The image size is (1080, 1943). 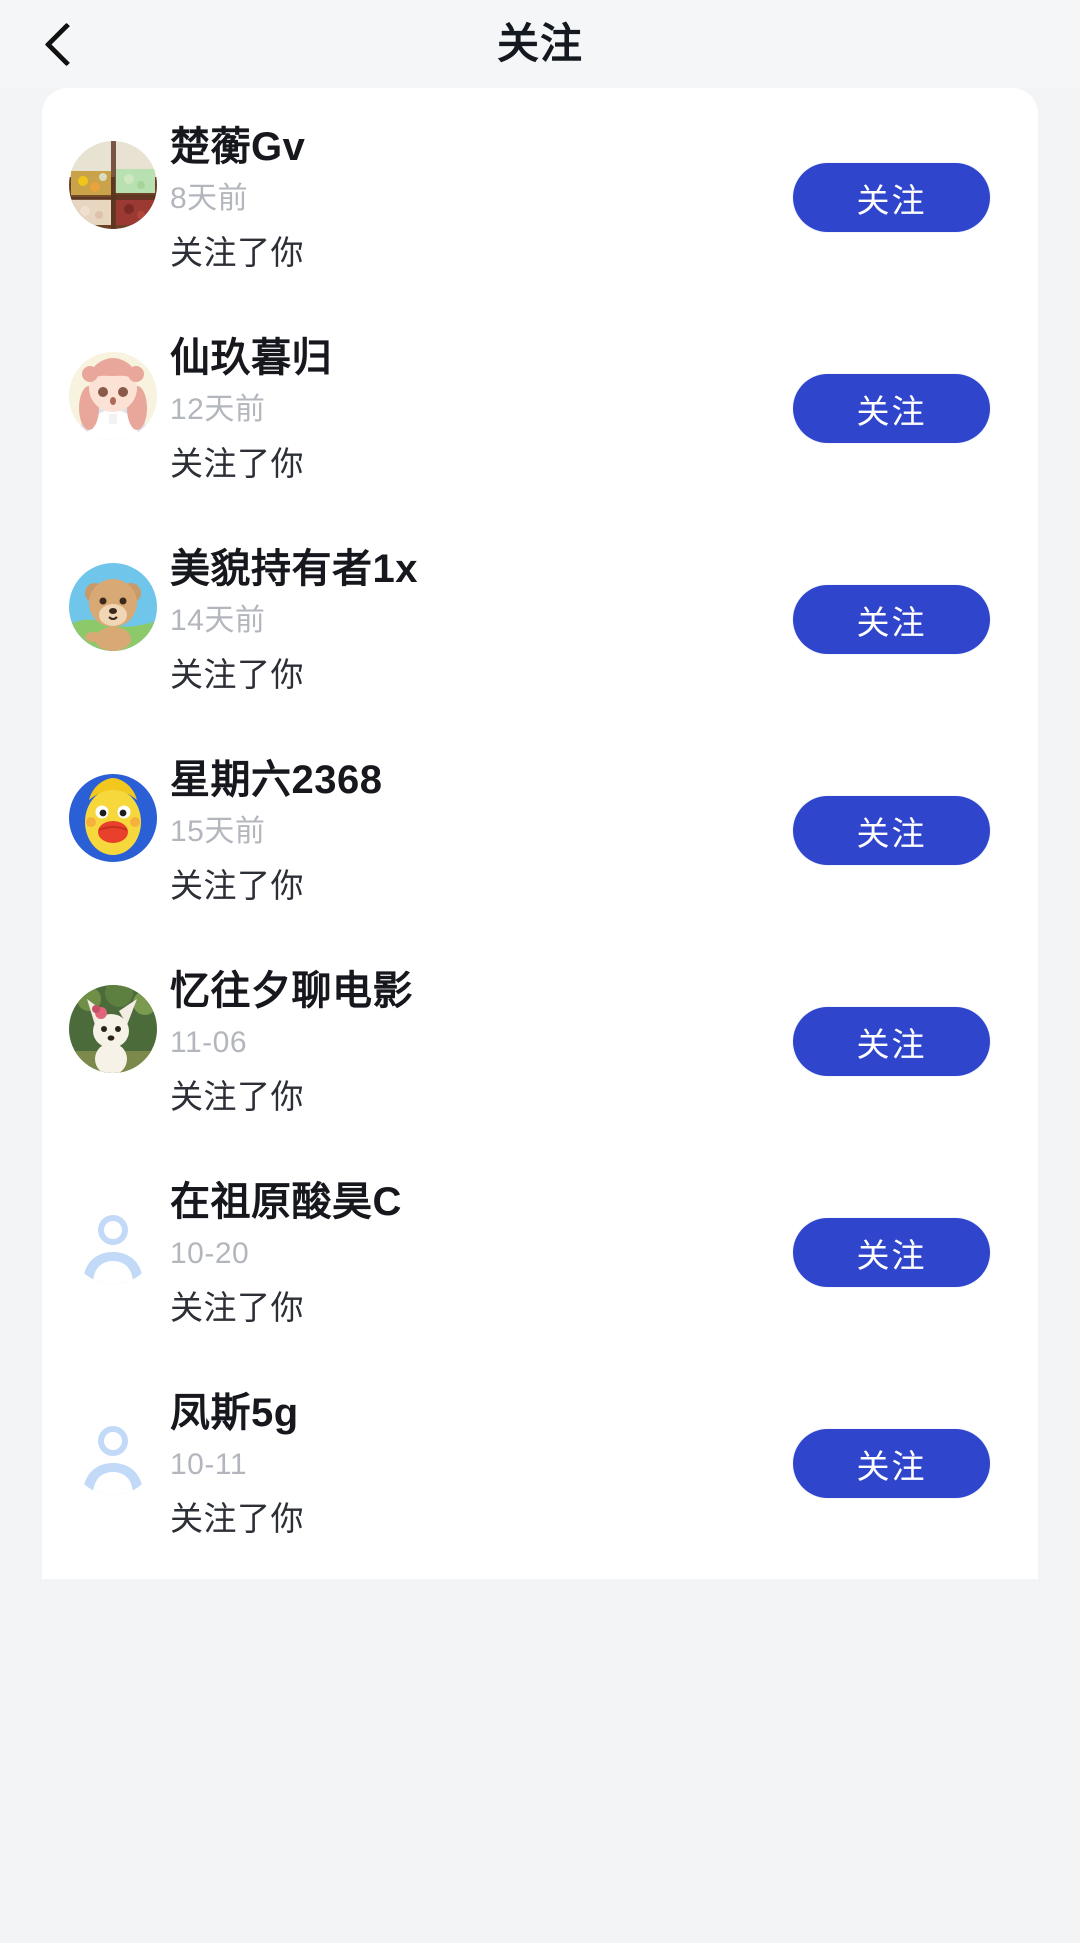 I want to click on follower-info: 星期六2368 15天前关注了你, so click(x=470, y=831).